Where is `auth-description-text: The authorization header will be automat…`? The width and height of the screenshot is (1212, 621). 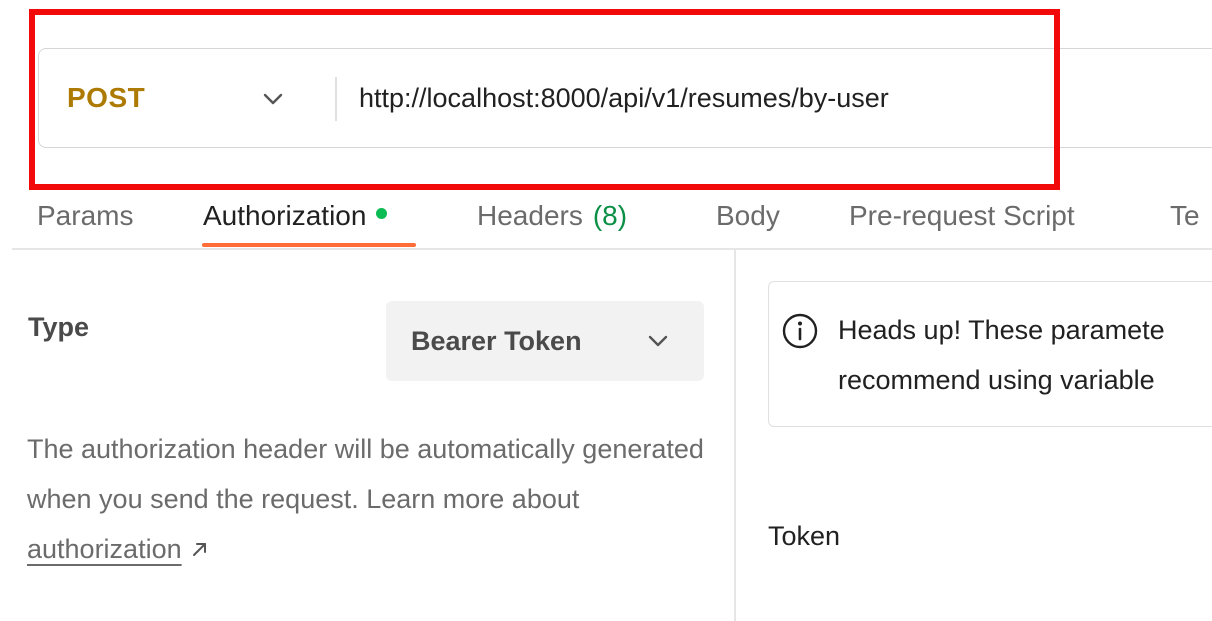
auth-description-text: The authorization header will be automat… is located at coordinates (365, 474).